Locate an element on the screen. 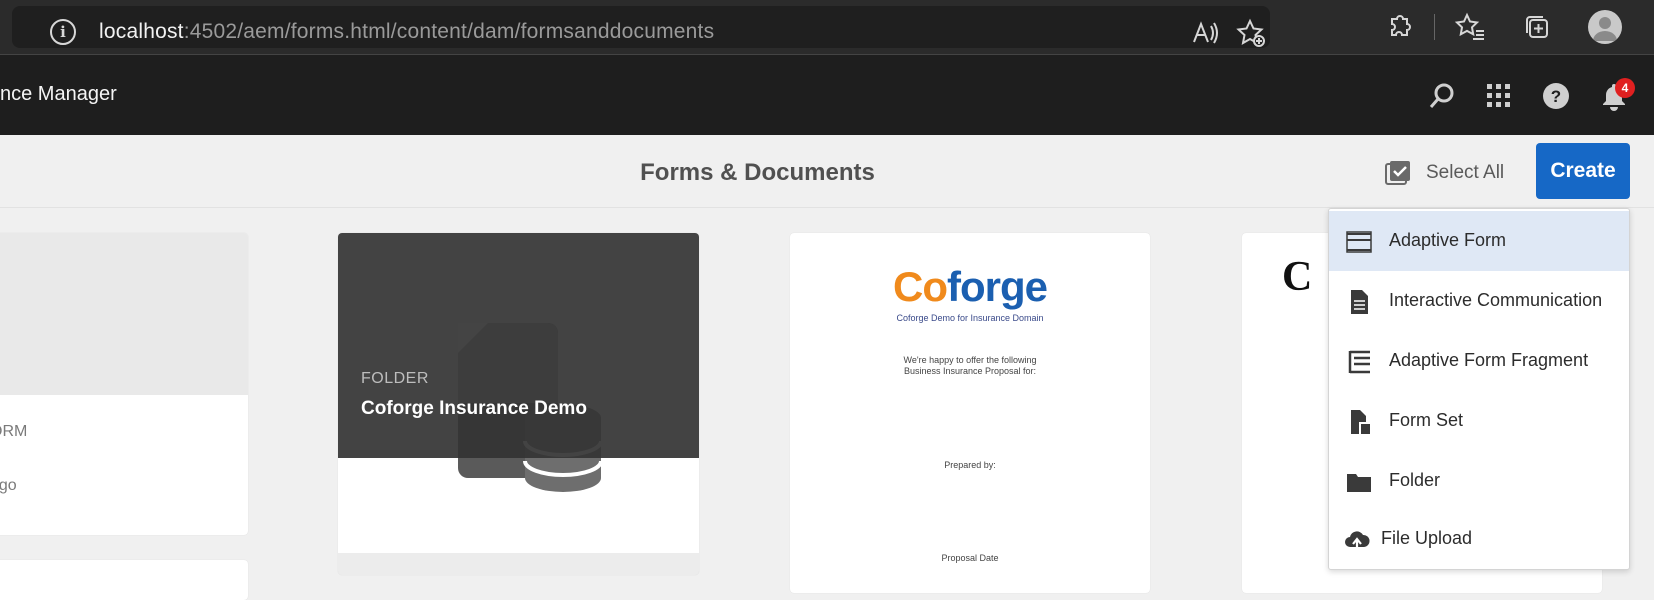 The height and width of the screenshot is (600, 1654). document-proposal-date: Proposal Date is located at coordinates (970, 558).